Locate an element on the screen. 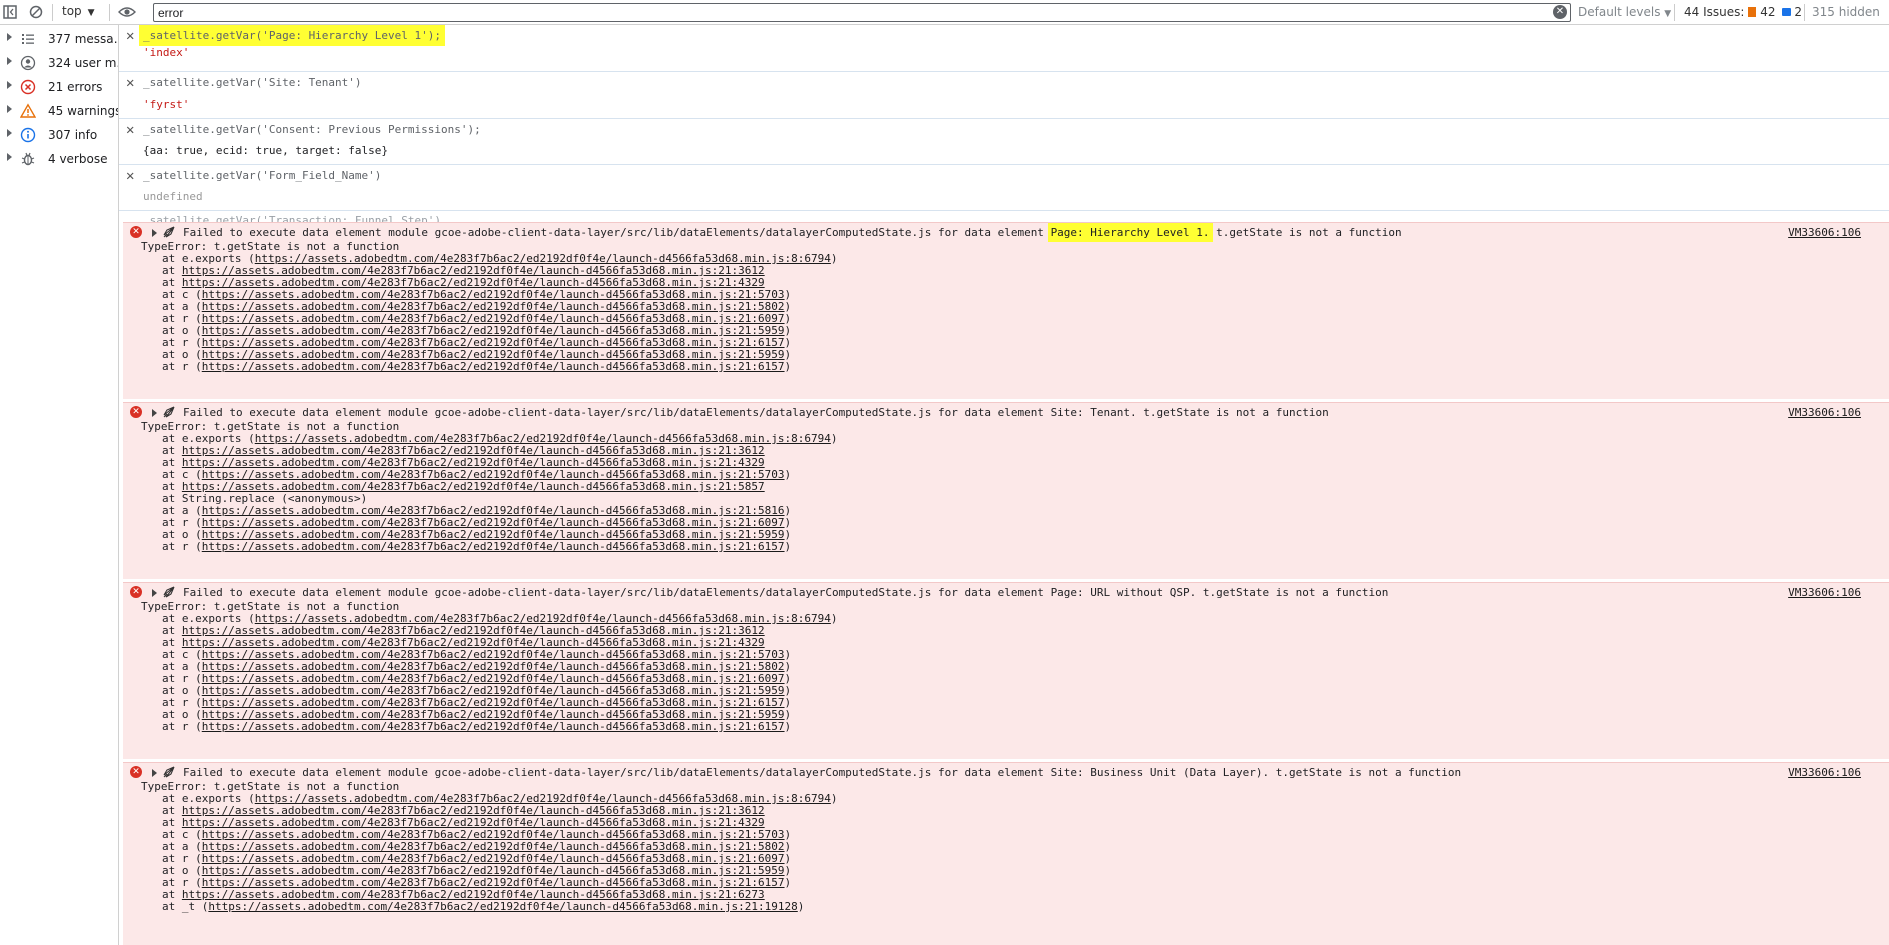 The height and width of the screenshot is (945, 1889). sidebar-item-warnings: 45 warnings is located at coordinates (59, 111).